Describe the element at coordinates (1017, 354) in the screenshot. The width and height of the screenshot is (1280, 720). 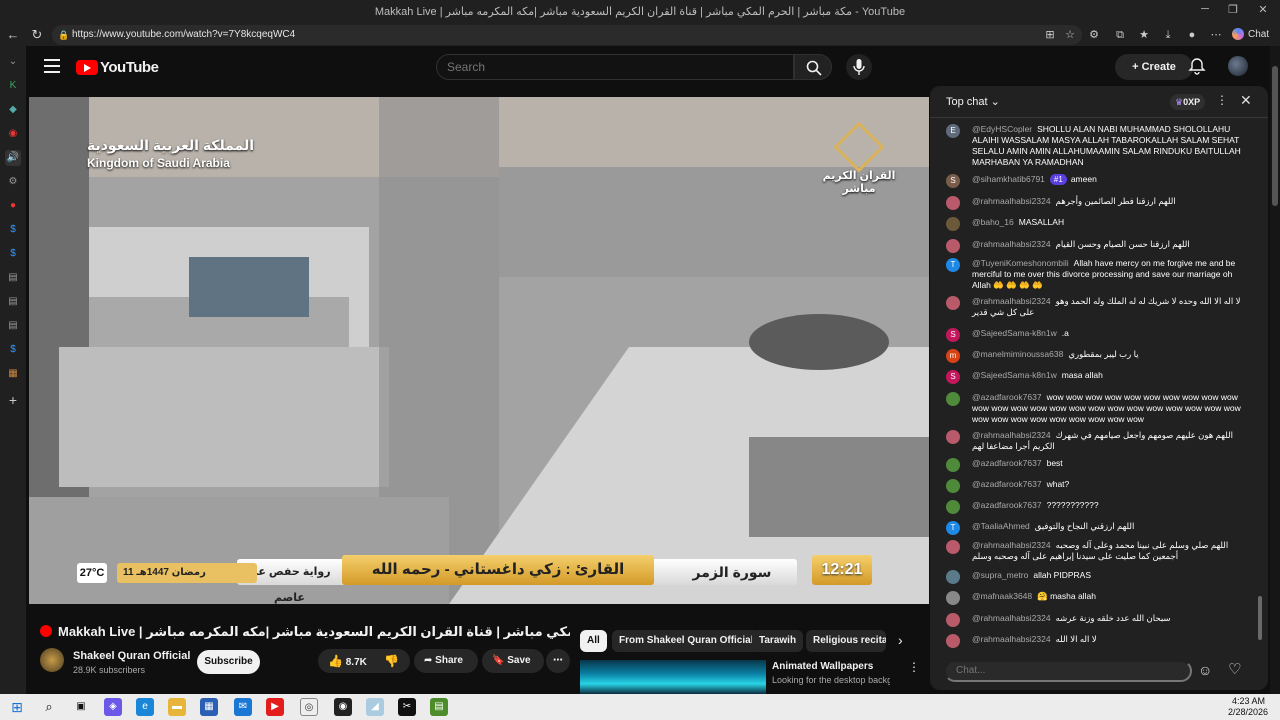
I see `chat-author: @manelmiminoussa638` at that location.